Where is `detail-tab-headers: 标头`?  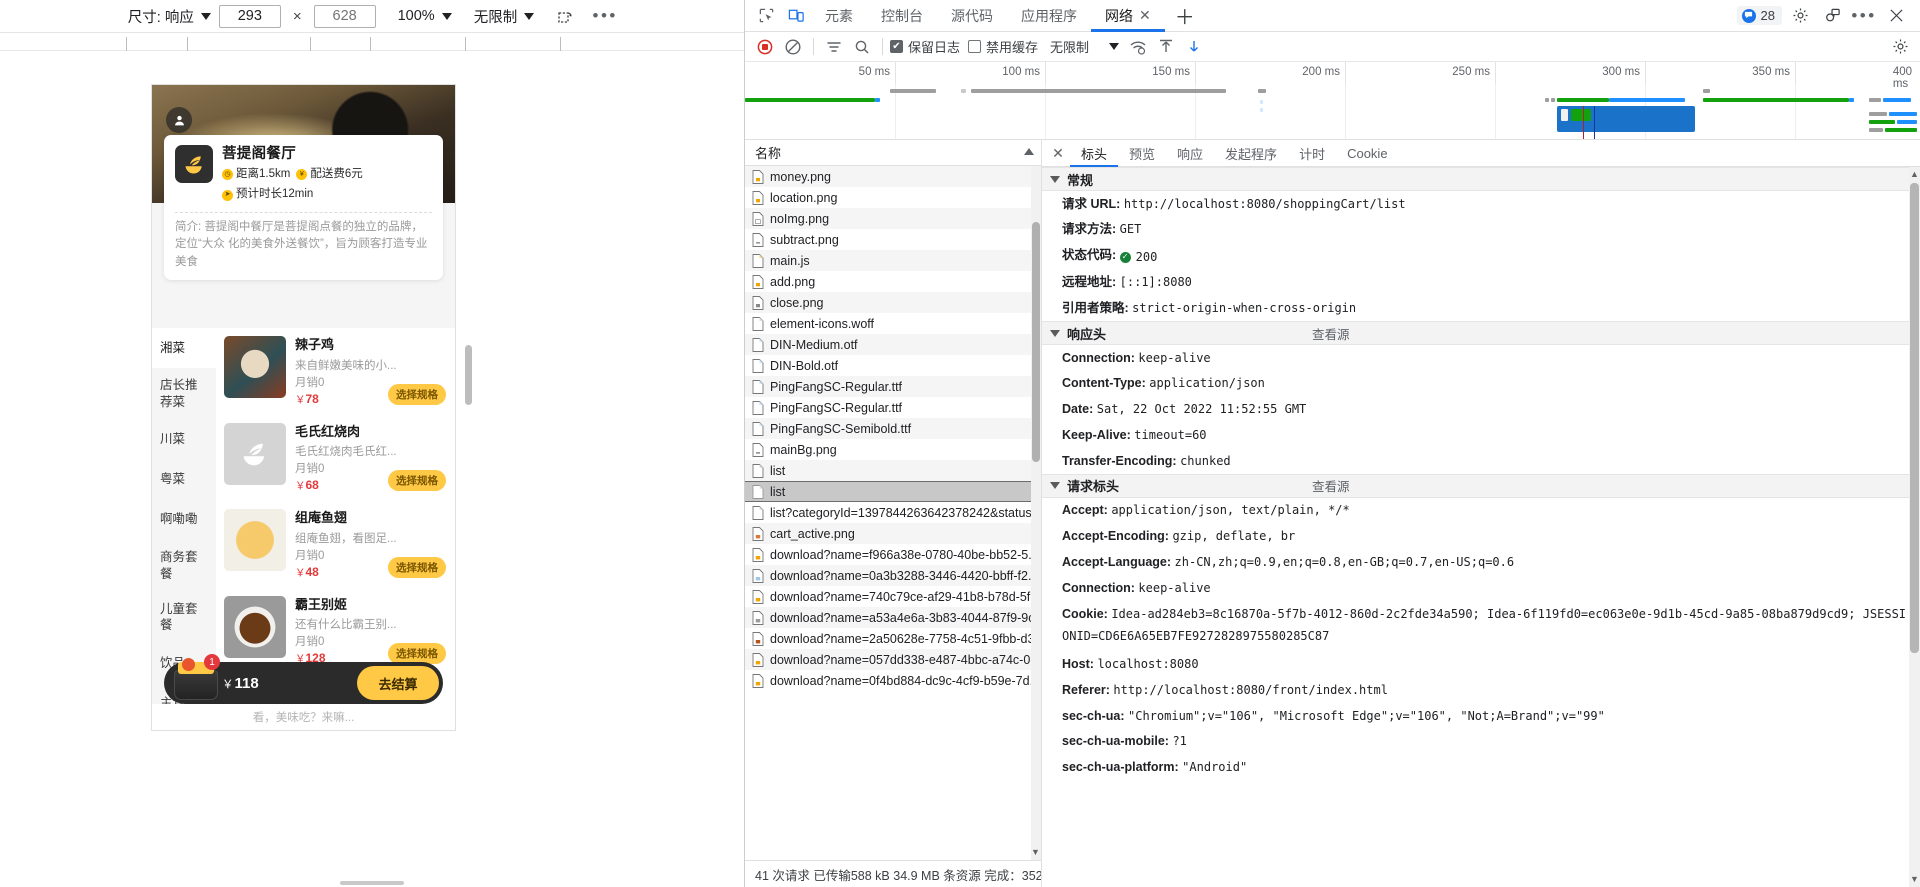 detail-tab-headers: 标头 is located at coordinates (1094, 153).